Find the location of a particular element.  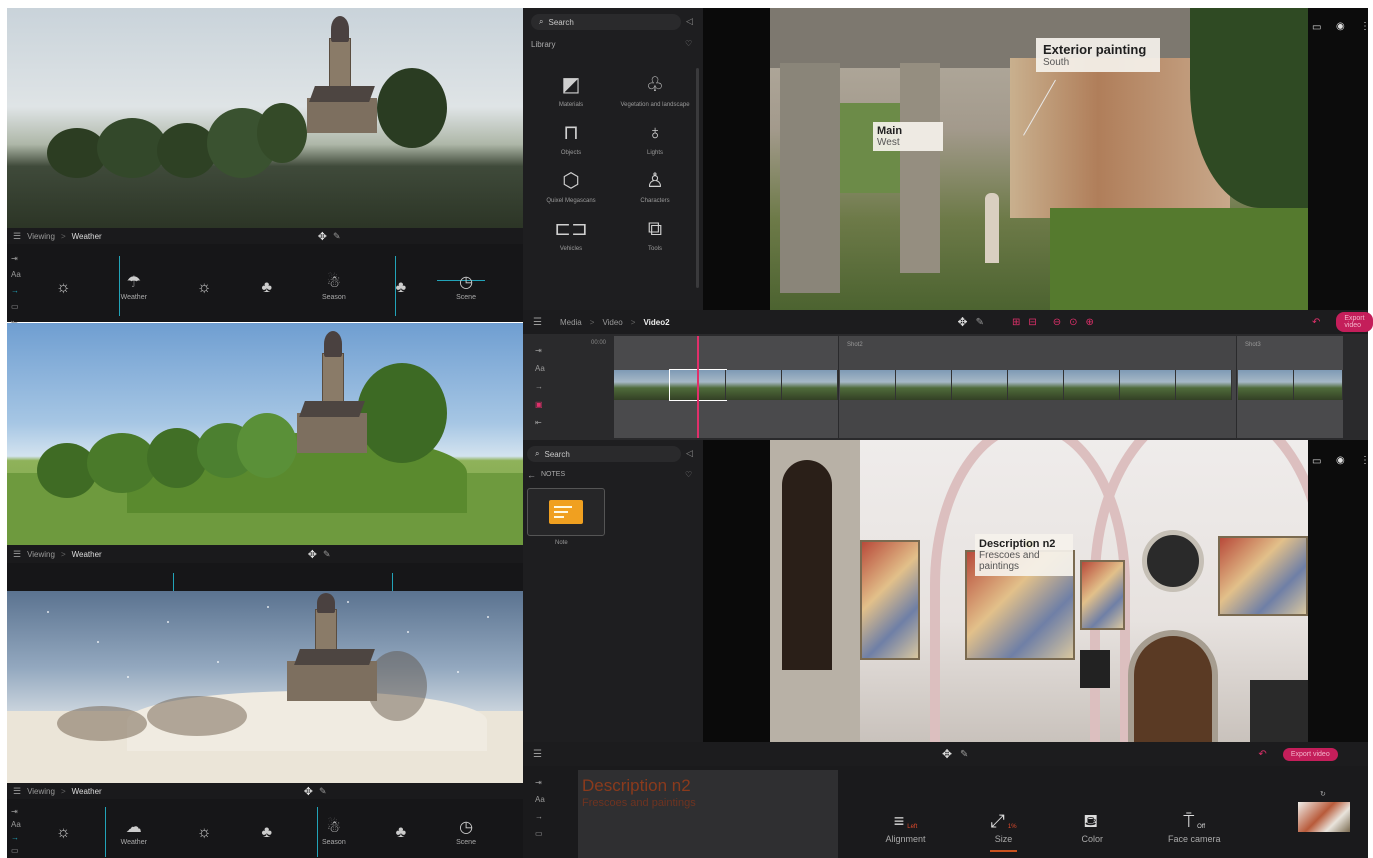

library-item-tools: ⧉ Tools is located at coordinates (655, 235).